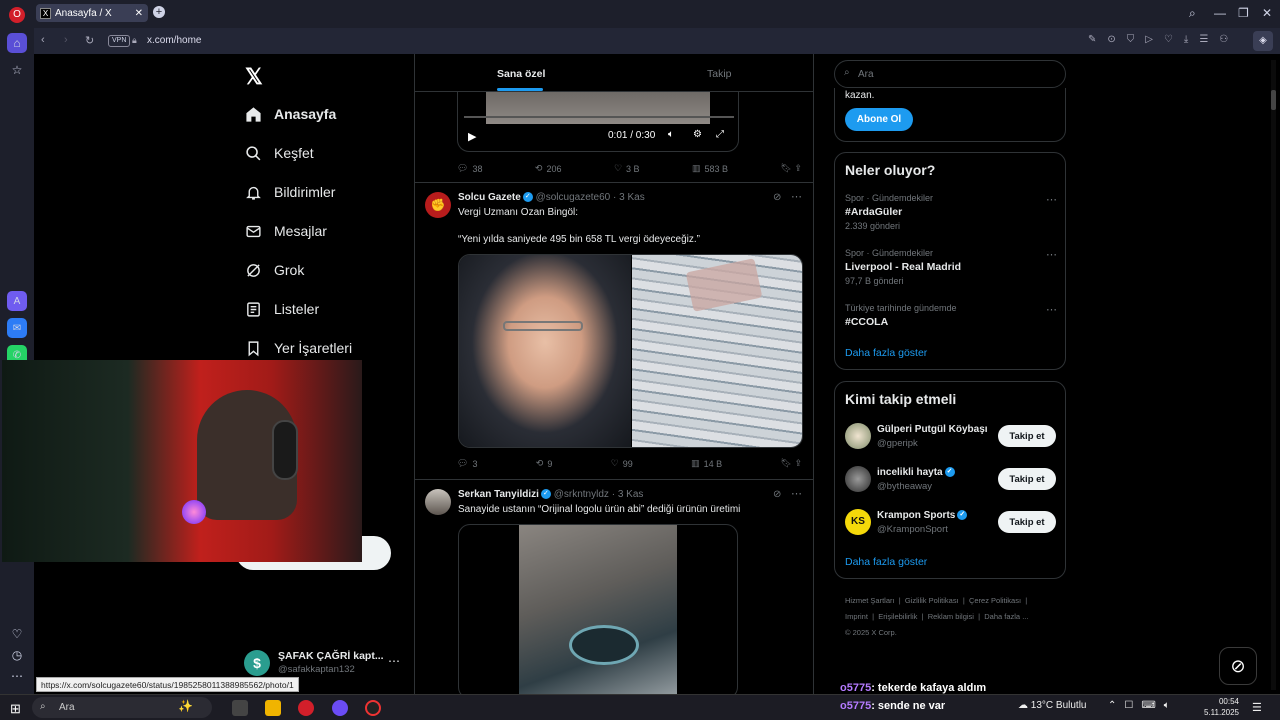  Describe the element at coordinates (879, 119) in the screenshot. I see `subscribe-button: Abone Ol` at that location.